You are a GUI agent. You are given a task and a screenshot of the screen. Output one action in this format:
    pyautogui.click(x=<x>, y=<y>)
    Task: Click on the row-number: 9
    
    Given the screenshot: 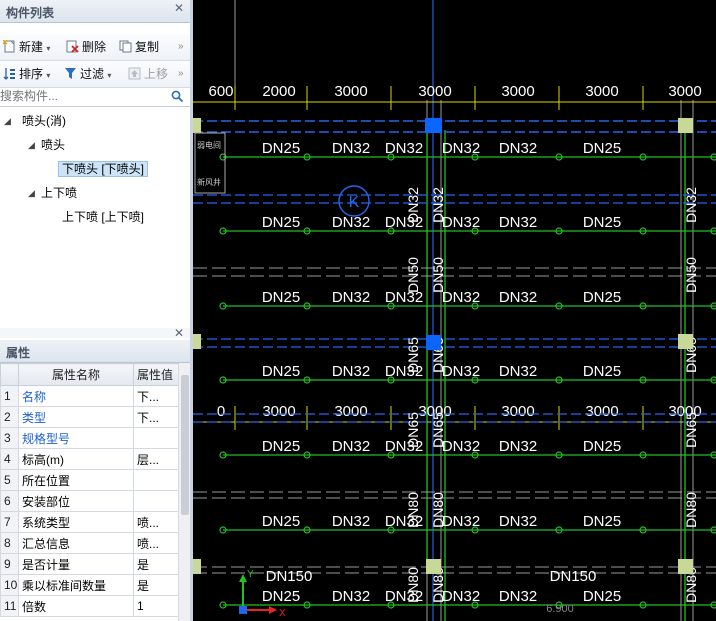 What is the action you would take?
    pyautogui.click(x=9, y=564)
    